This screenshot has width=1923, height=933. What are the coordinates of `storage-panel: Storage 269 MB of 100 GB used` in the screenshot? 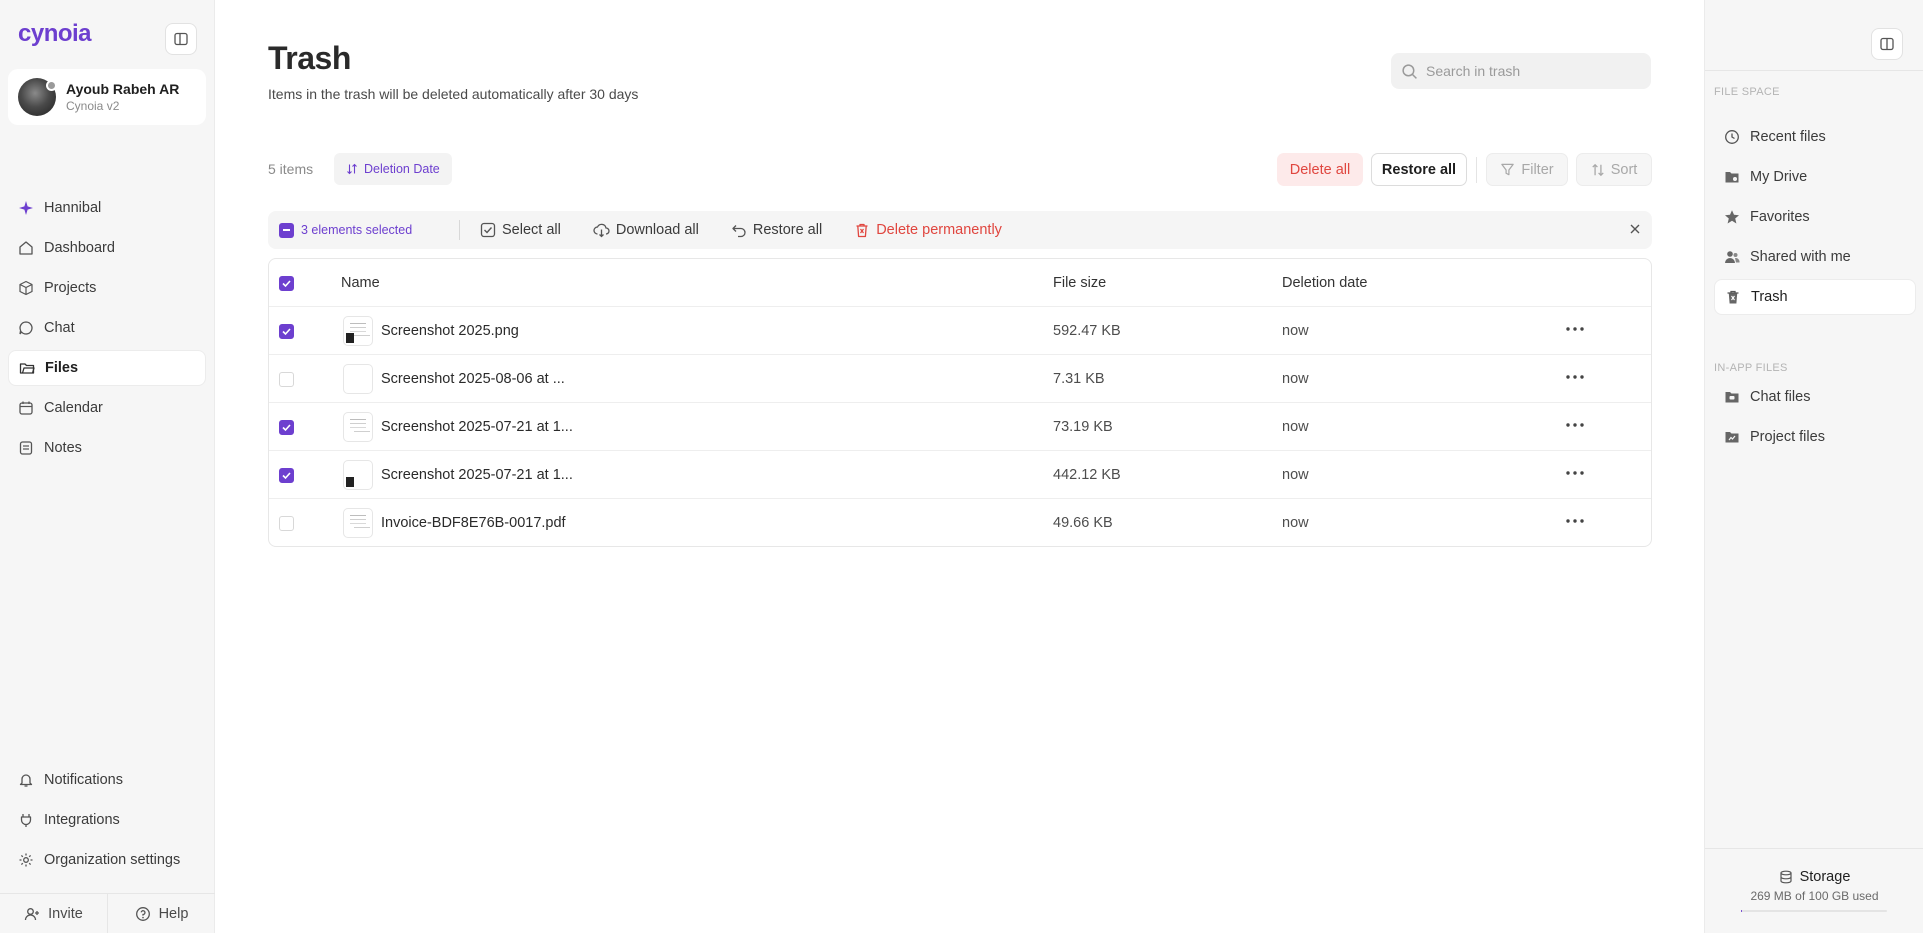 It's located at (1814, 890).